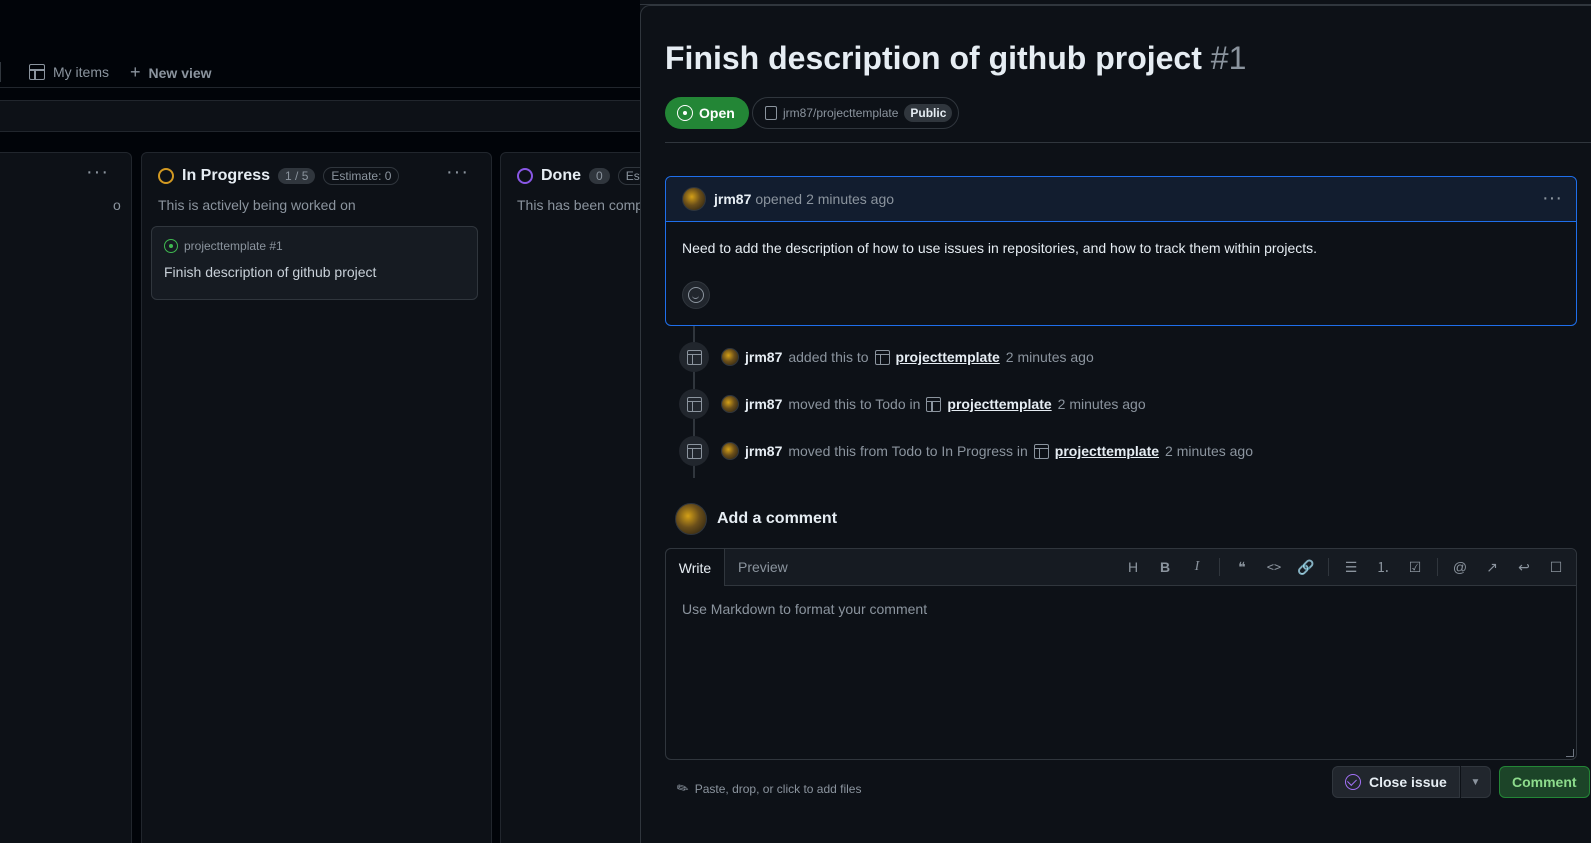 Image resolution: width=1591 pixels, height=843 pixels. I want to click on chevron-down-icon: ▼, so click(1475, 782).